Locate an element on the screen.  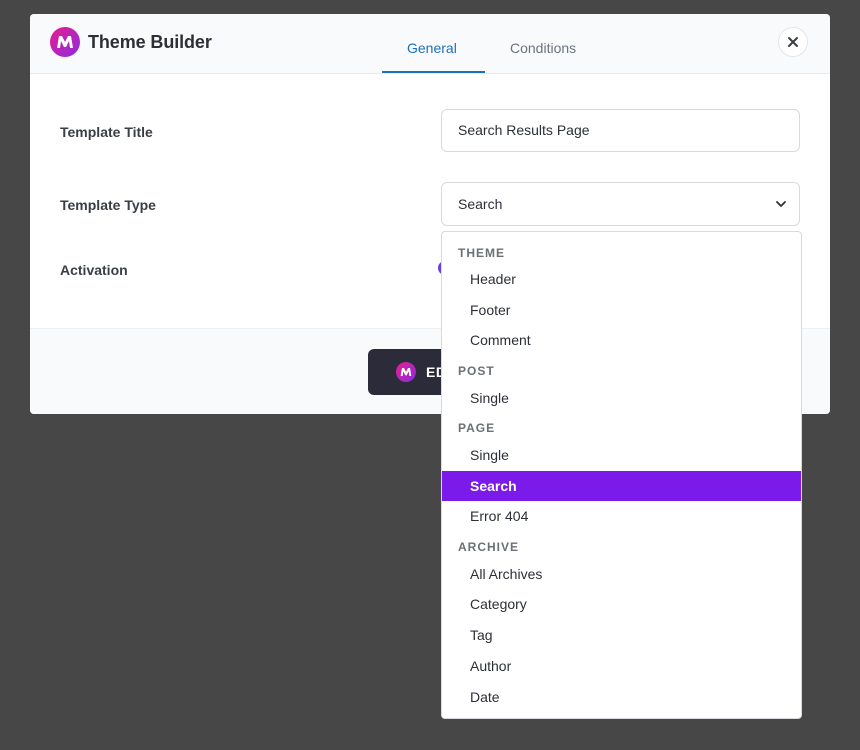
active-tab-indicator is located at coordinates (433, 72).